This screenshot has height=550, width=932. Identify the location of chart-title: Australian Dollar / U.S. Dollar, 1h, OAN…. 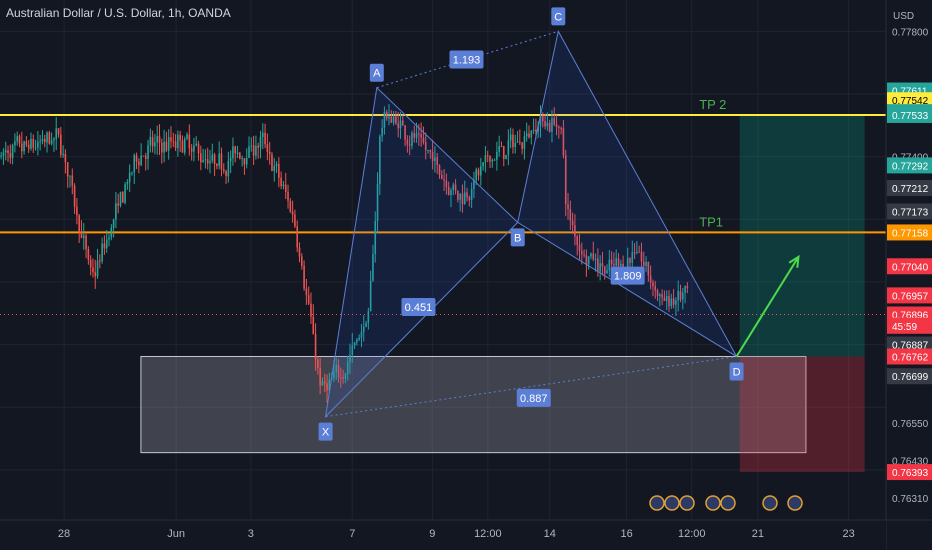
(118, 13).